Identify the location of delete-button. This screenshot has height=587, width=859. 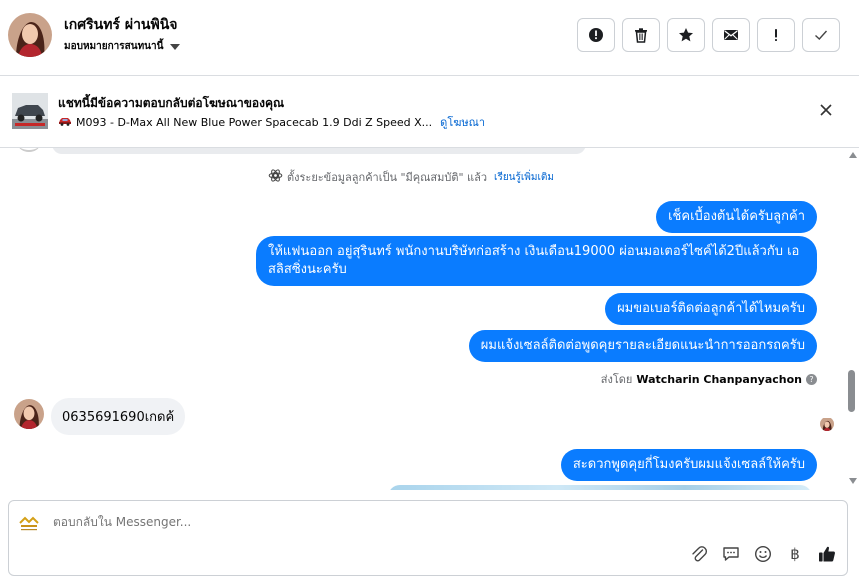
(641, 35).